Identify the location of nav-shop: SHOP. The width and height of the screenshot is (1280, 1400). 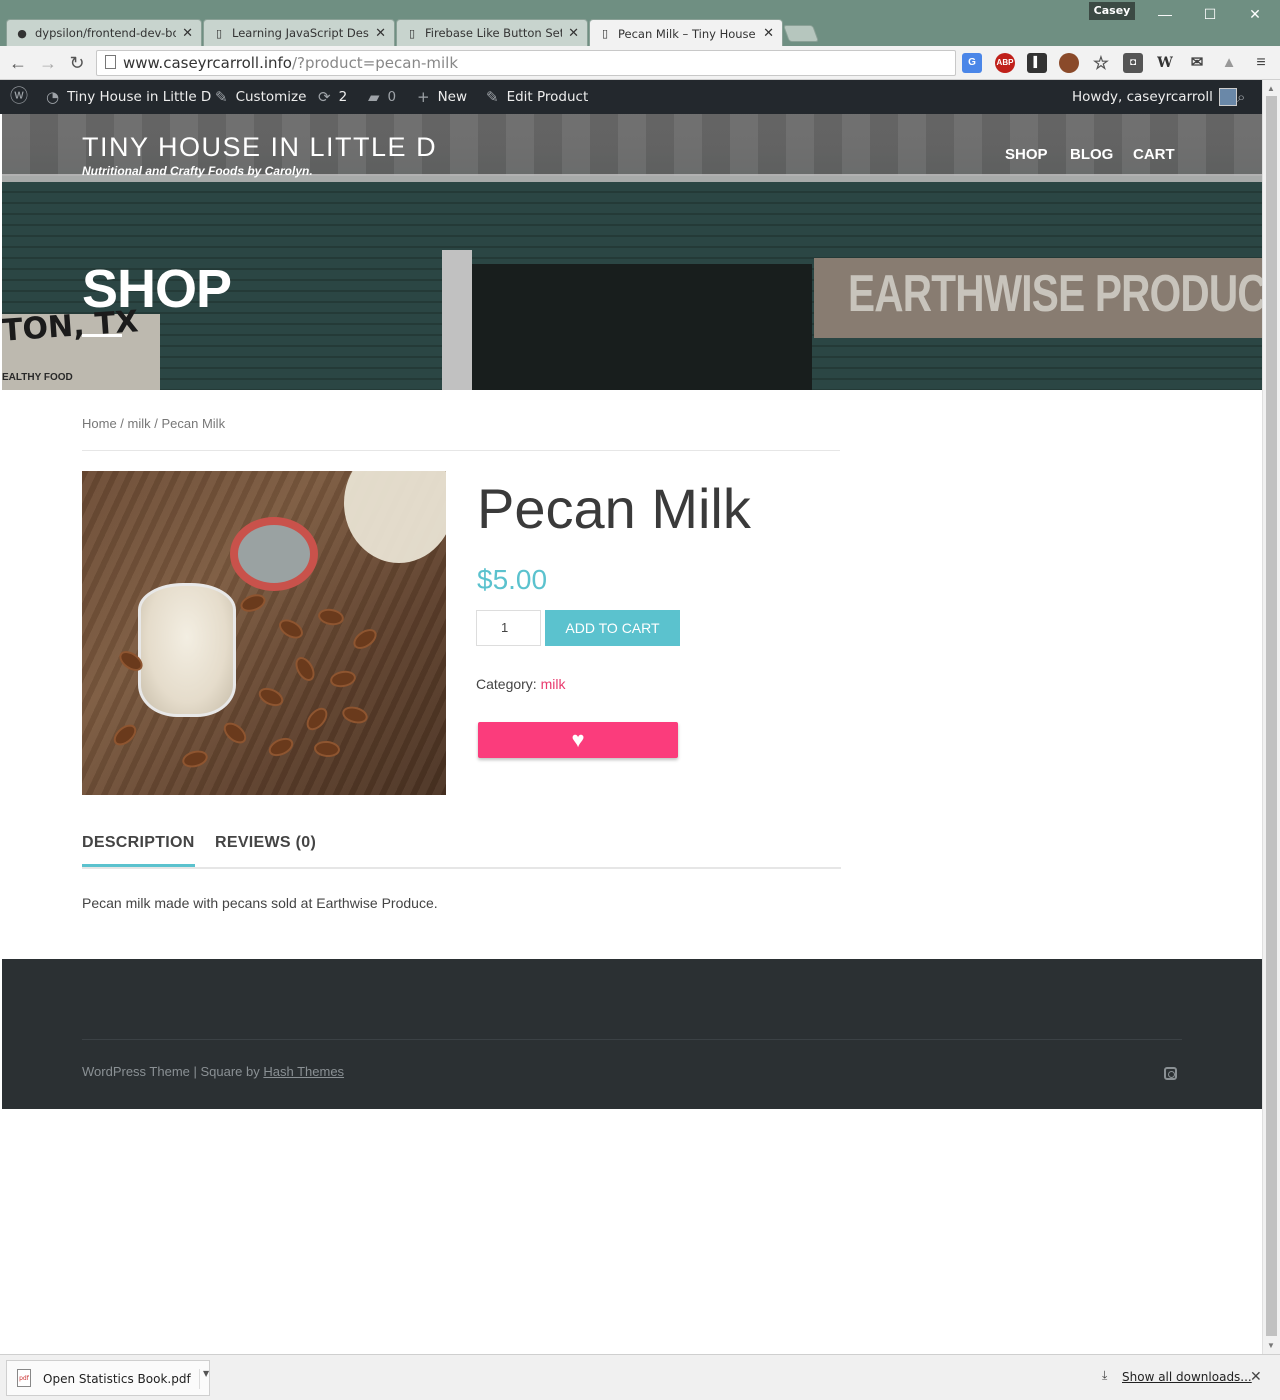
(1026, 154).